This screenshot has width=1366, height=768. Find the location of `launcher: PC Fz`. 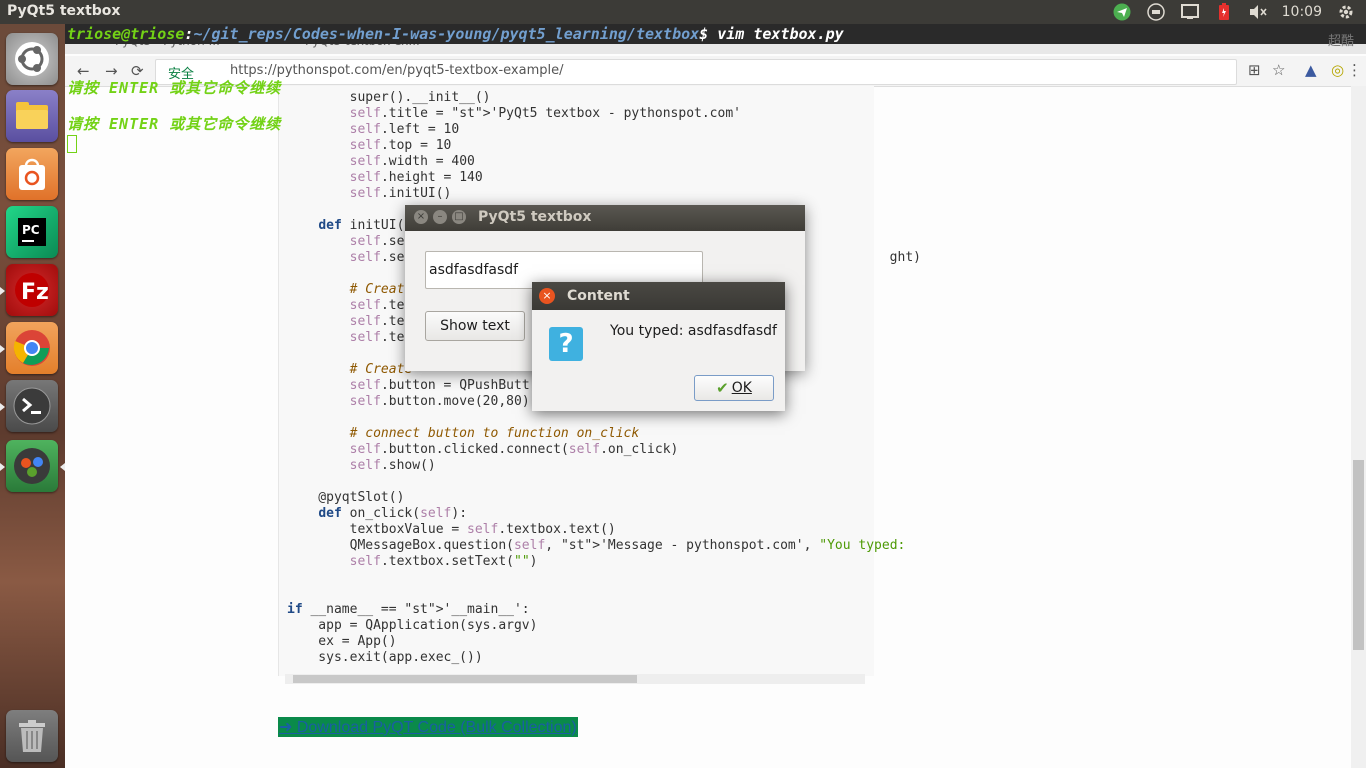

launcher: PC Fz is located at coordinates (32, 396).